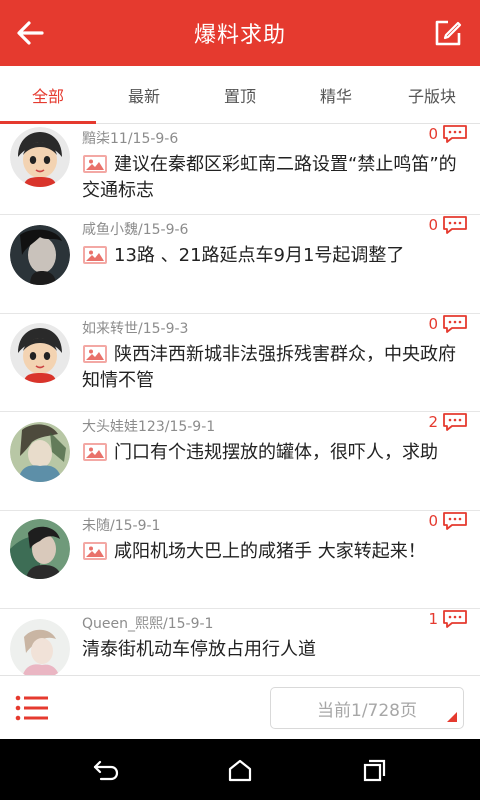  I want to click on post-title: 13路 、21路延点车9月1号起调整了, so click(272, 256).